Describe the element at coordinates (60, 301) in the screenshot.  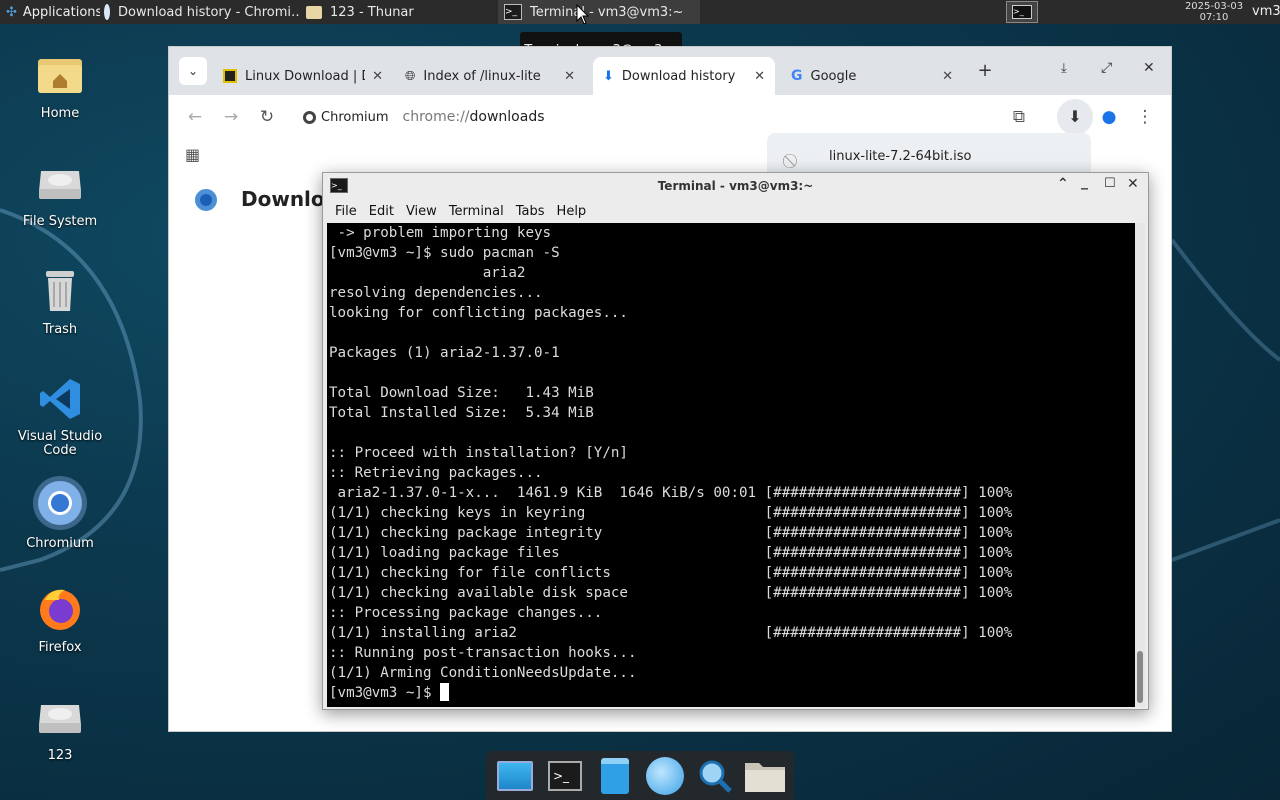
I see `desktop-icon-trash: Trash` at that location.